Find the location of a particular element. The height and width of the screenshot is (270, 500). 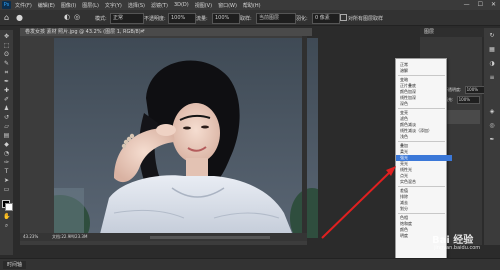

menu-select: 选择(S) is located at coordinates (136, 5).